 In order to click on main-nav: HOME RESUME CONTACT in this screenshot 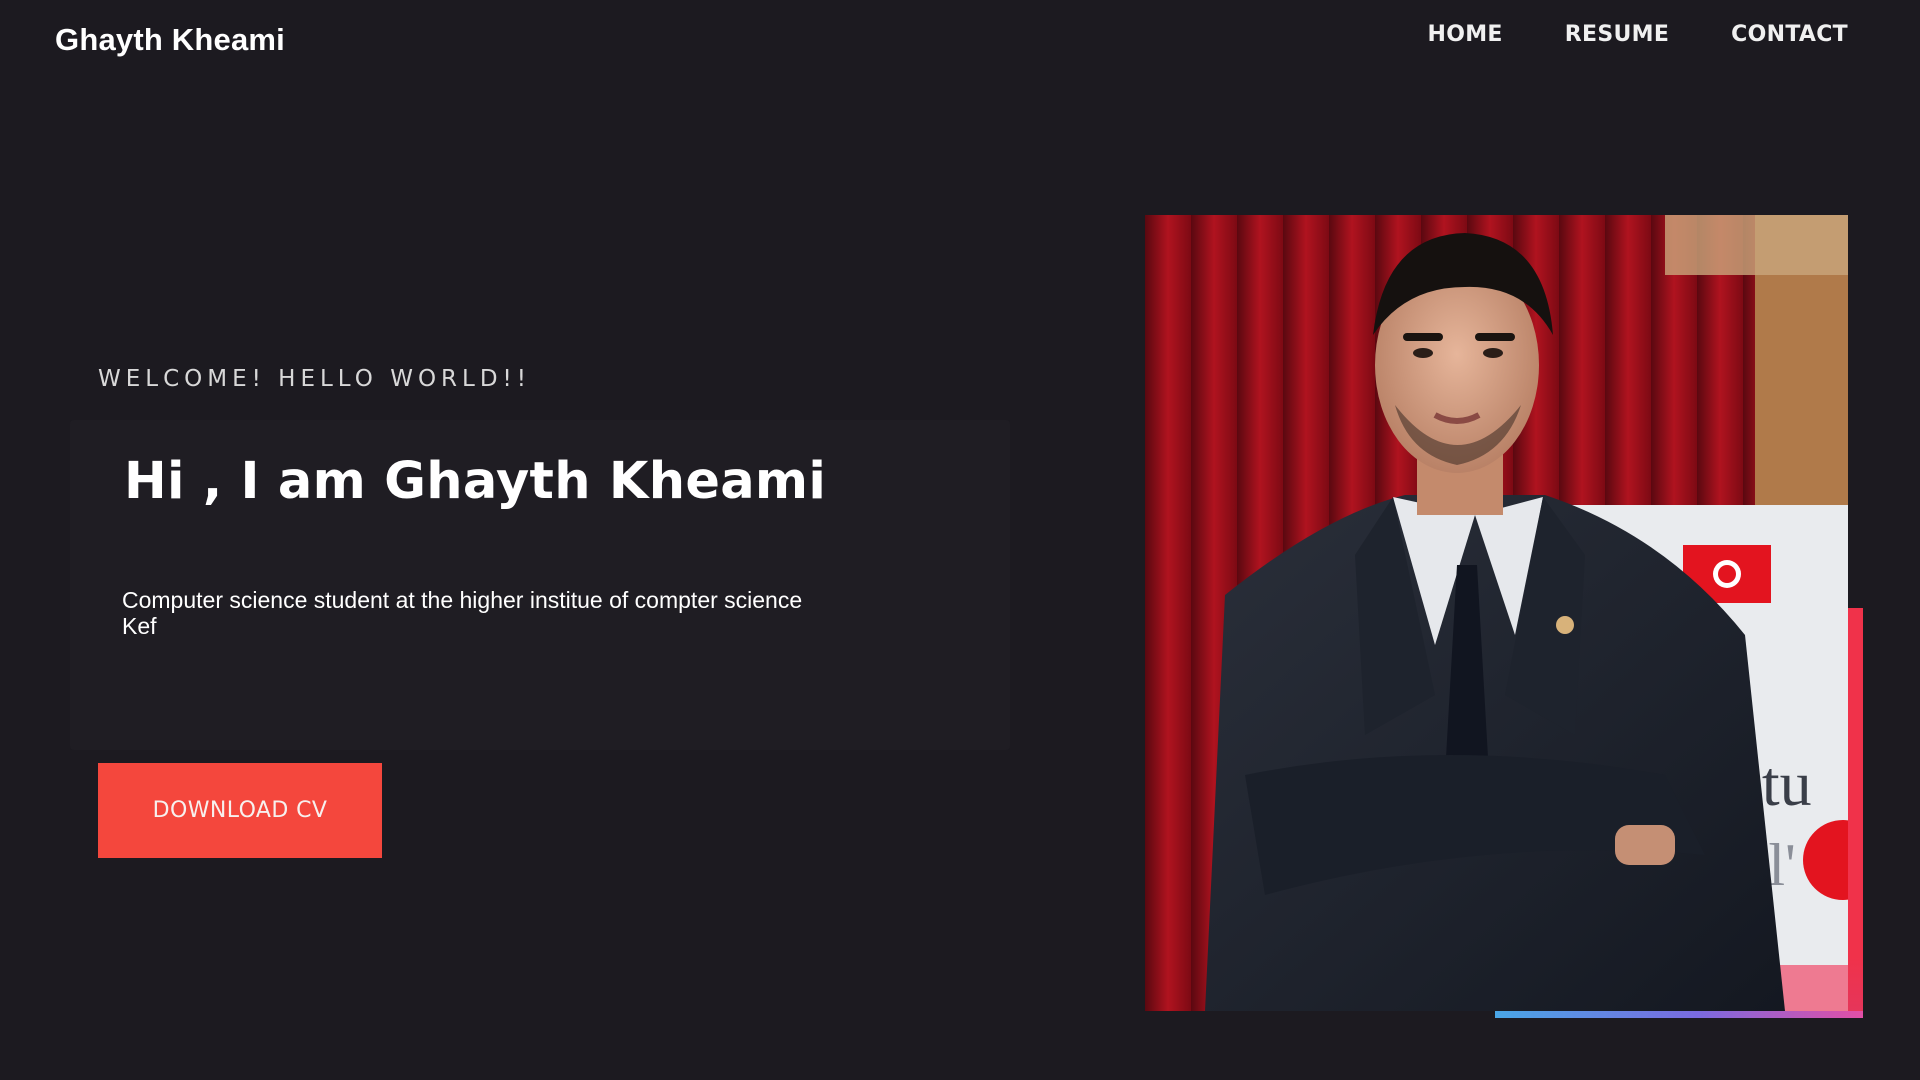, I will do `click(1607, 34)`.